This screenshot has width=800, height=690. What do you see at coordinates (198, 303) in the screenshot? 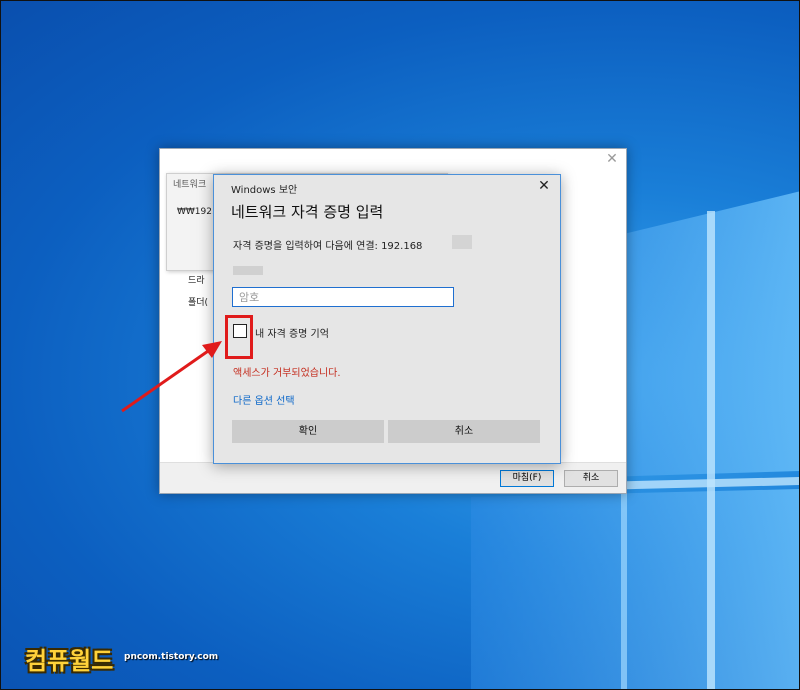
I see `folder-label: 폴더(` at bounding box center [198, 303].